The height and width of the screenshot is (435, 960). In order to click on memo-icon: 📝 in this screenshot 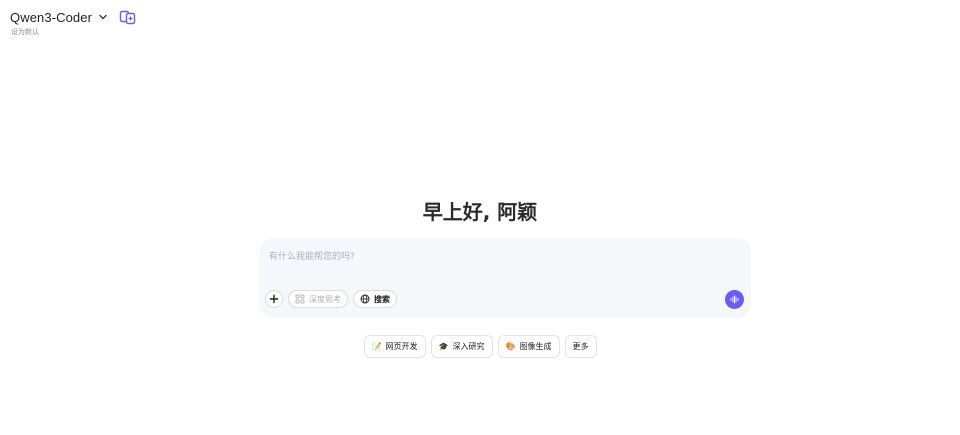, I will do `click(376, 346)`.